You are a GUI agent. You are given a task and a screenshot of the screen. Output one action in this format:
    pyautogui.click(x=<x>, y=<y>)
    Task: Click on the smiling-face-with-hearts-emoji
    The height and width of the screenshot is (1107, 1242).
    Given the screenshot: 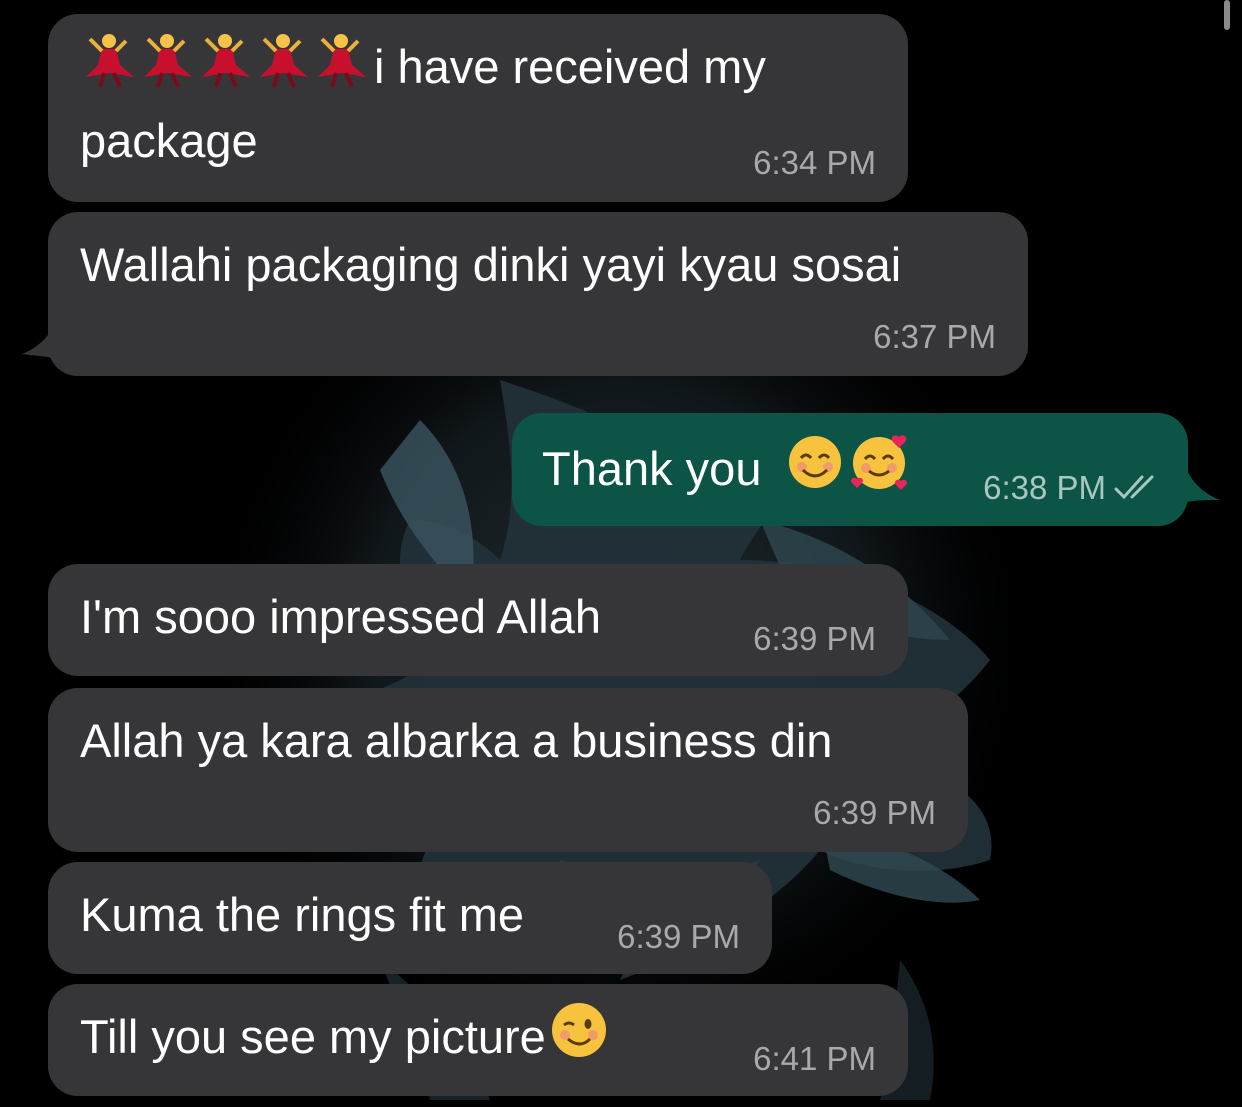 What is the action you would take?
    pyautogui.click(x=880, y=472)
    